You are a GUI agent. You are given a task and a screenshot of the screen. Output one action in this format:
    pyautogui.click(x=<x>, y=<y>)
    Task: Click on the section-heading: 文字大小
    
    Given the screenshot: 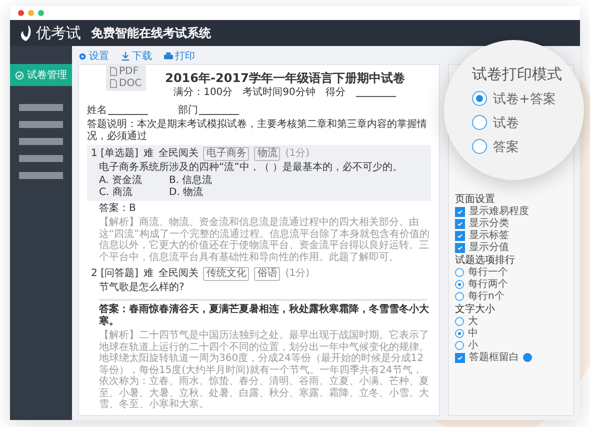 What is the action you would take?
    pyautogui.click(x=475, y=309)
    